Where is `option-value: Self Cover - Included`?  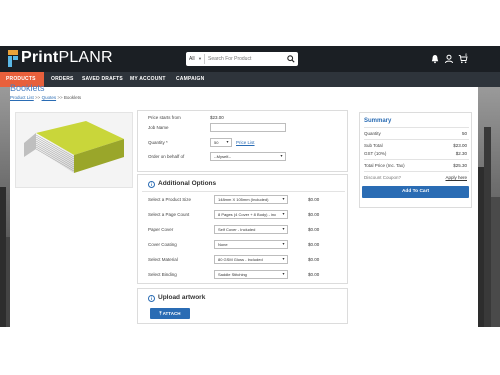 option-value: Self Cover - Included is located at coordinates (237, 229).